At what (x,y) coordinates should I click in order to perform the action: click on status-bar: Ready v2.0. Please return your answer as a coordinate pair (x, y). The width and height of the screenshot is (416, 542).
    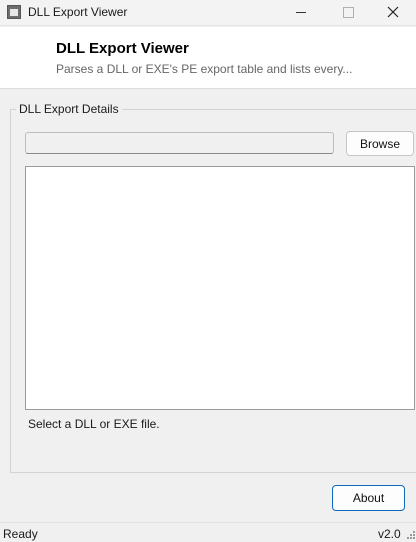
    Looking at the image, I should click on (208, 532).